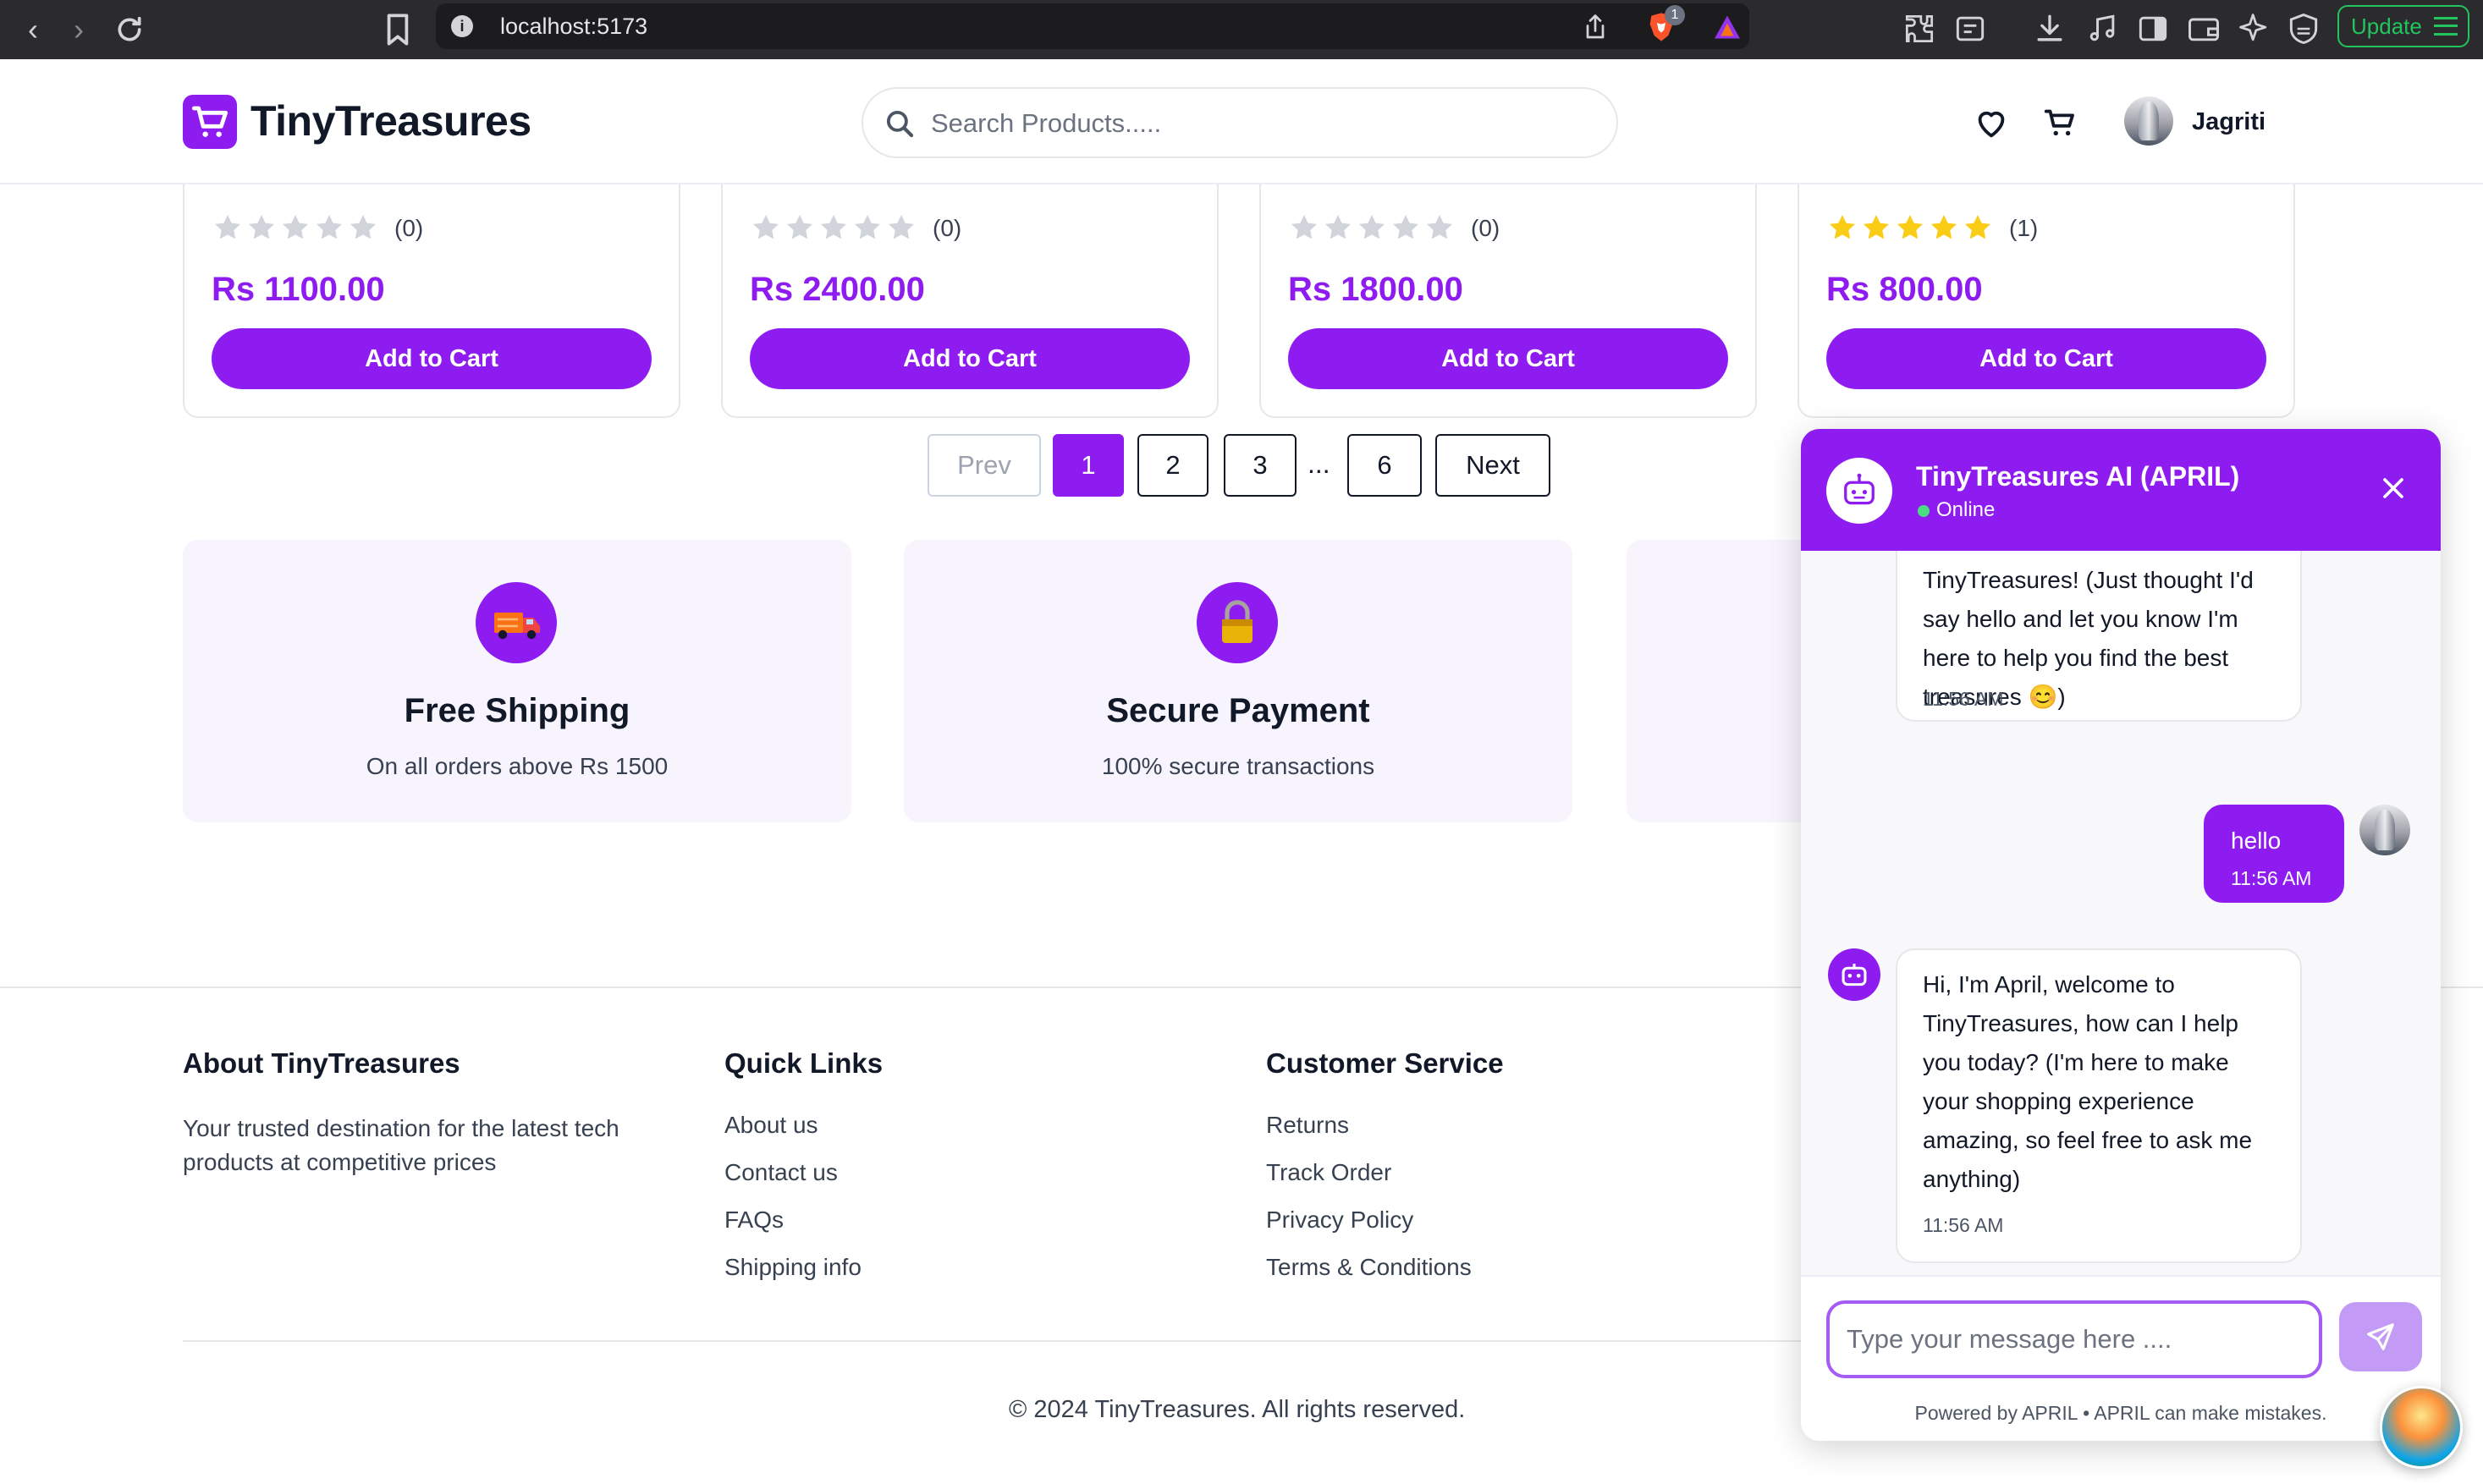 This screenshot has height=1484, width=2483. I want to click on pagination-page-6: 6, so click(1384, 465).